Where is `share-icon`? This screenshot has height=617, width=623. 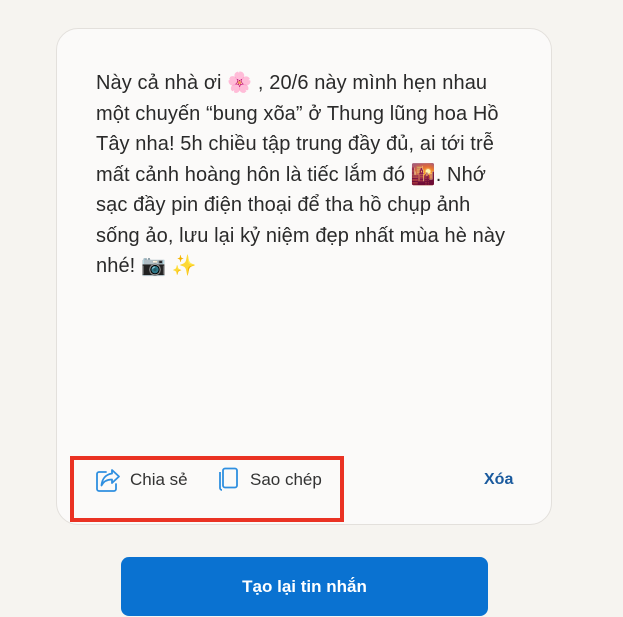 share-icon is located at coordinates (108, 480).